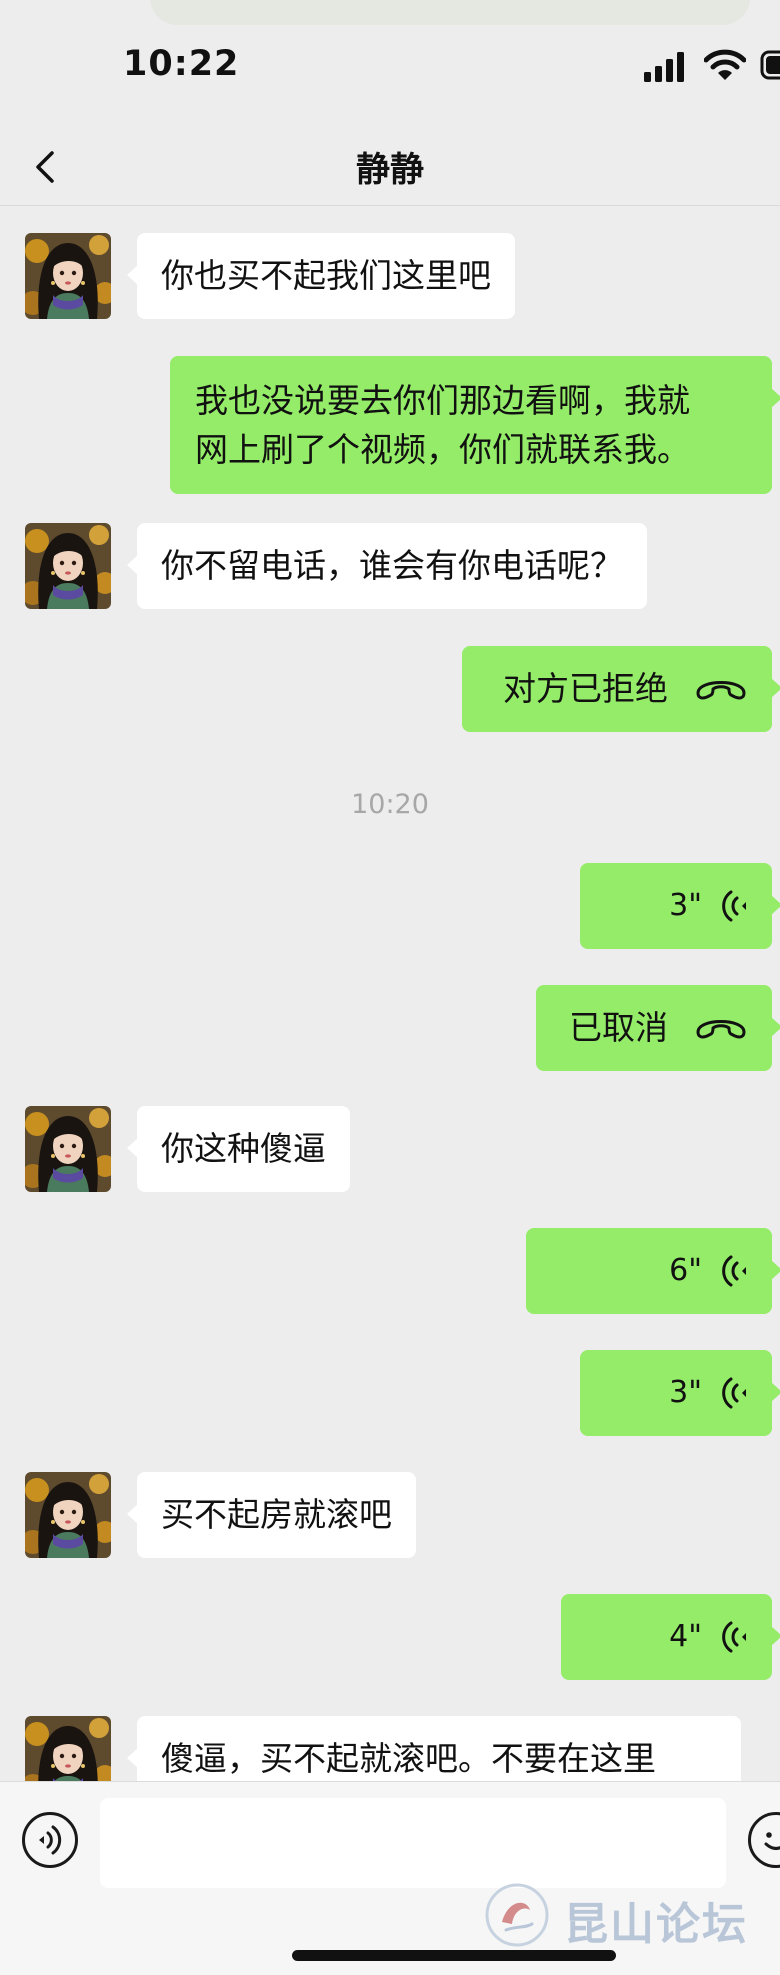 The height and width of the screenshot is (1975, 780). Describe the element at coordinates (618, 1027) in the screenshot. I see `call-status-text: 已取消` at that location.